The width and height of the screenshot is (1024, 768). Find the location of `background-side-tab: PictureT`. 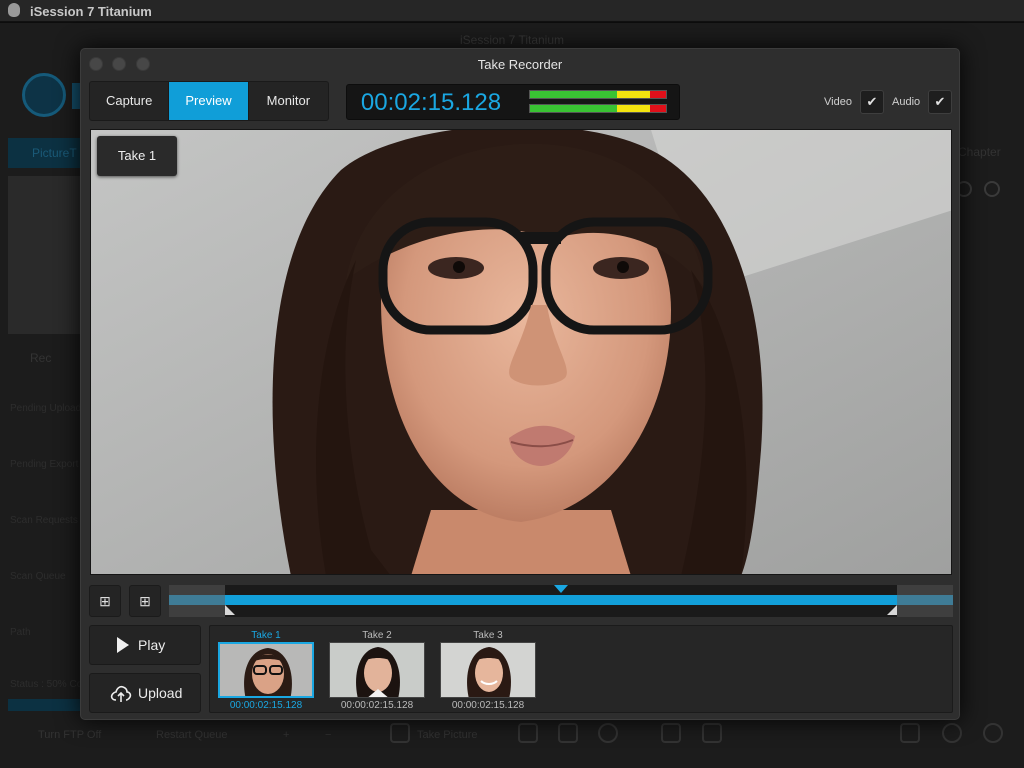

background-side-tab: PictureT is located at coordinates (45, 153).